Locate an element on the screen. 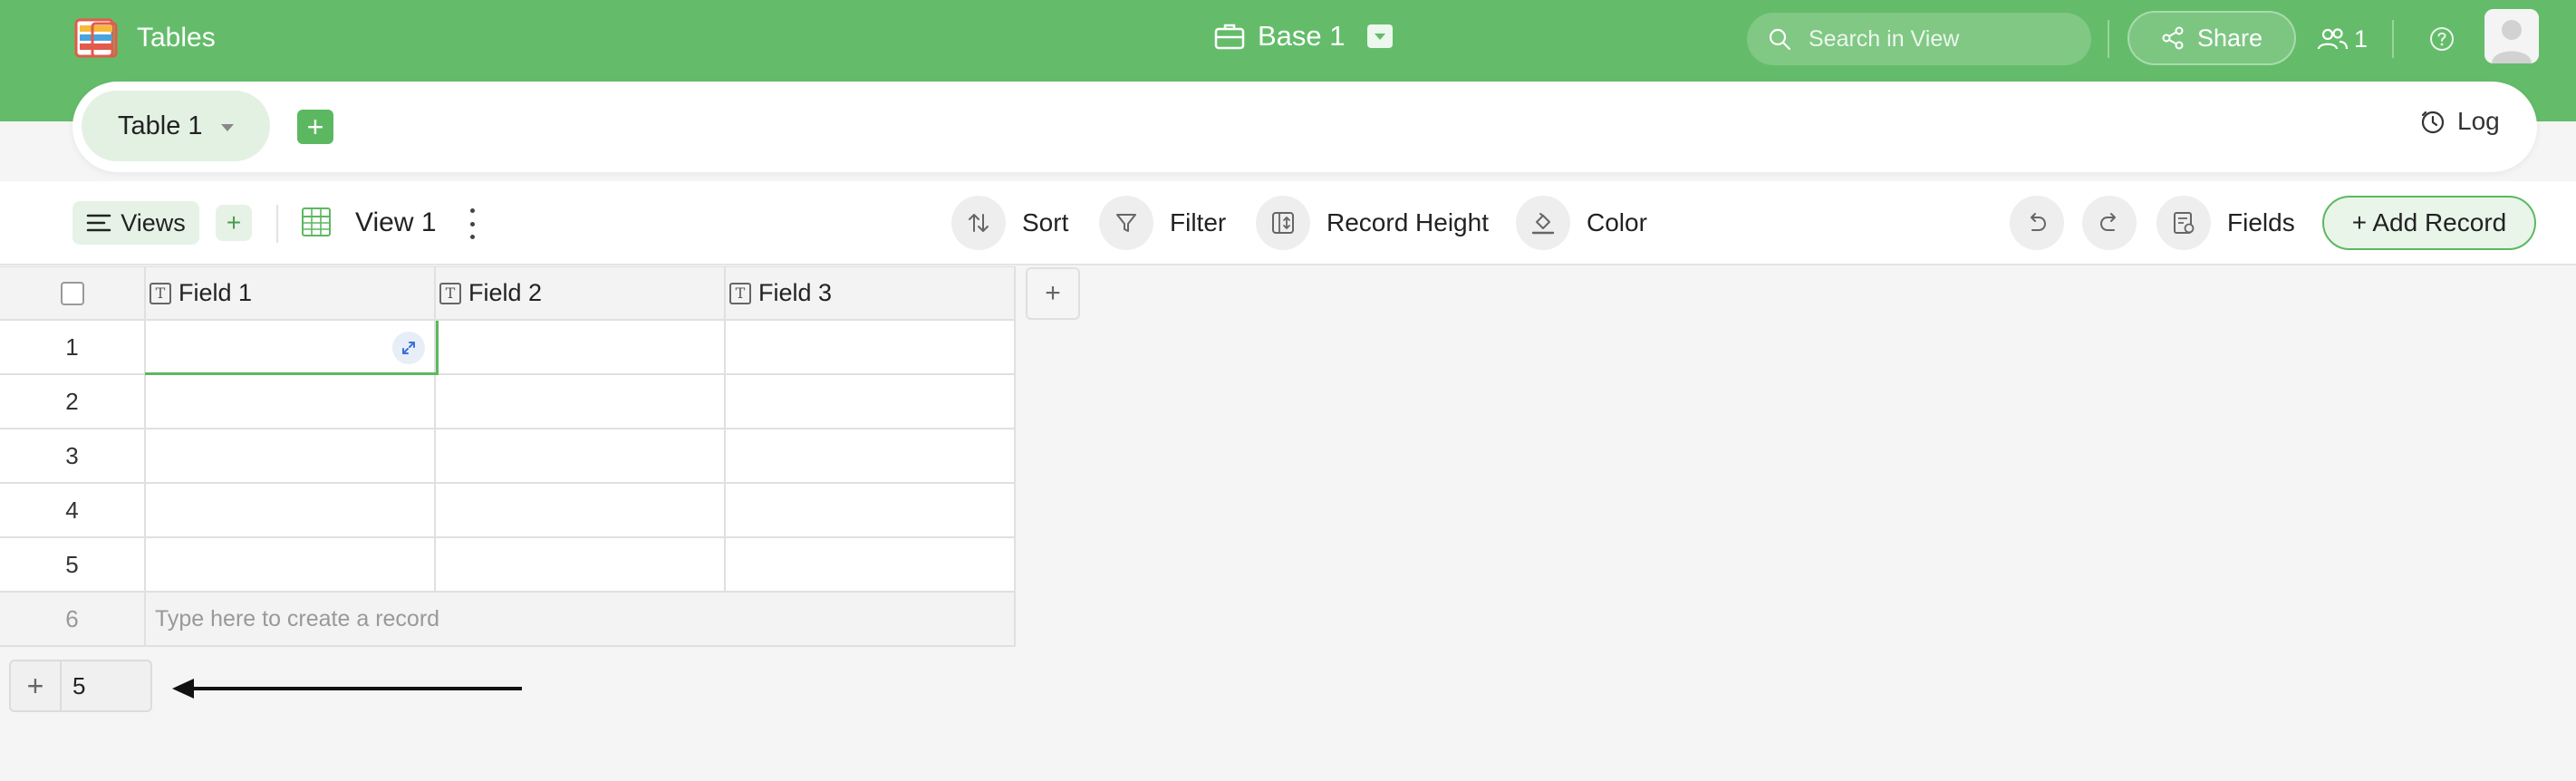 This screenshot has height=781, width=2576. share-icon is located at coordinates (2173, 38).